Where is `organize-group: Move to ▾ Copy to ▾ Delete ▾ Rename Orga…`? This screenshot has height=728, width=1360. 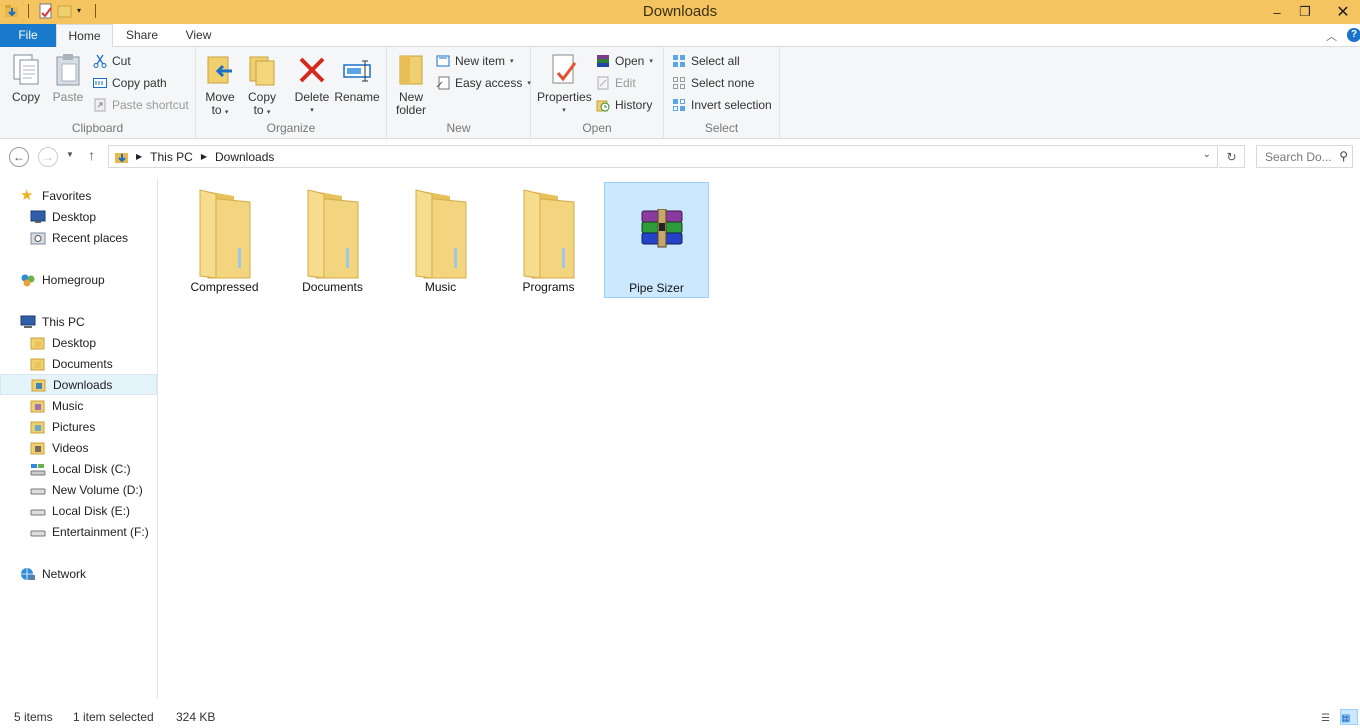
organize-group: Move to ▾ Copy to ▾ Delete ▾ Rename Orga… is located at coordinates (291, 93).